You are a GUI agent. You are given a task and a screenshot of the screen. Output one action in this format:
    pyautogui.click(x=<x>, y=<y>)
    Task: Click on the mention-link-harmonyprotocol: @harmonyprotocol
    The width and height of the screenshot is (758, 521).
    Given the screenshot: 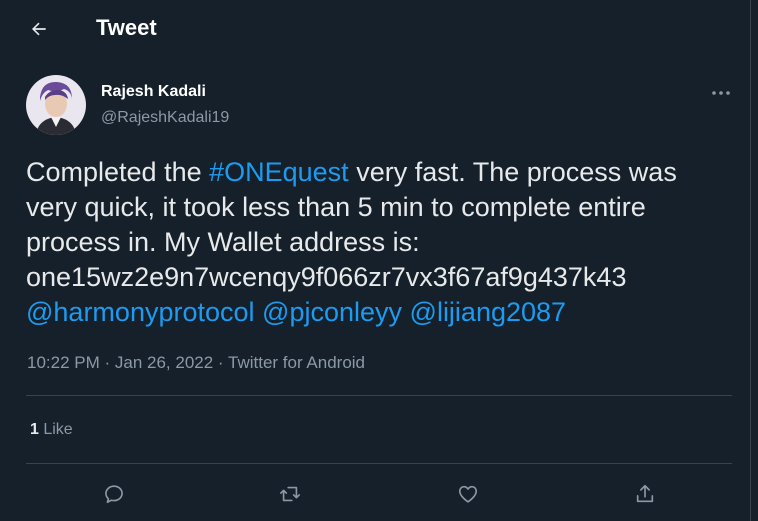 What is the action you would take?
    pyautogui.click(x=140, y=312)
    